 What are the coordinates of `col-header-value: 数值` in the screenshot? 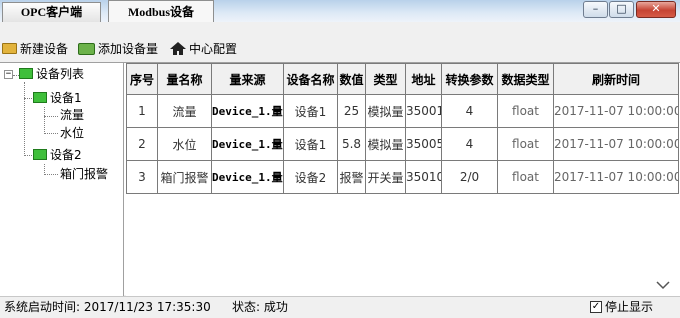 It's located at (351, 79).